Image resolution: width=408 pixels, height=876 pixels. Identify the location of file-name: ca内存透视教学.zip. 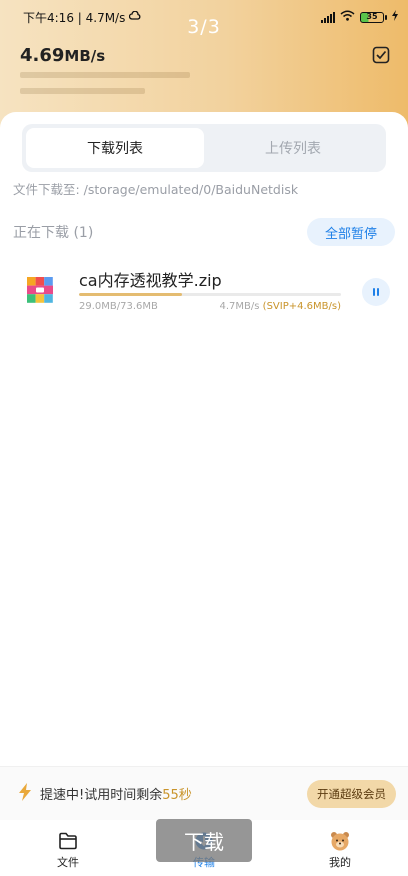
(150, 280).